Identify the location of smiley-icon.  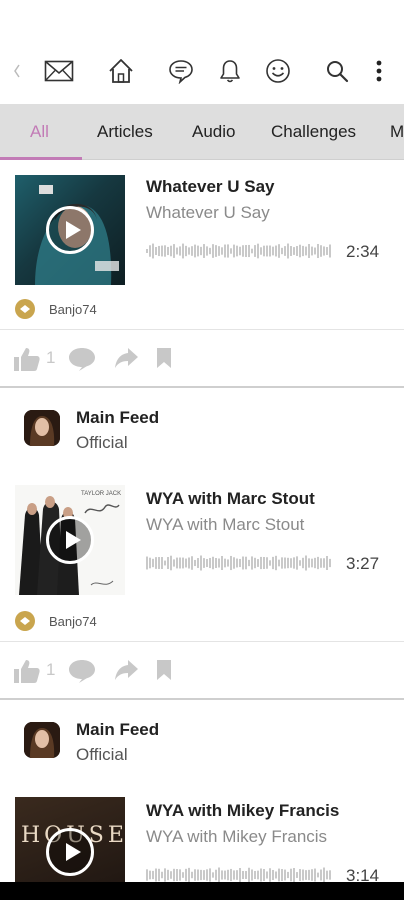
(278, 71).